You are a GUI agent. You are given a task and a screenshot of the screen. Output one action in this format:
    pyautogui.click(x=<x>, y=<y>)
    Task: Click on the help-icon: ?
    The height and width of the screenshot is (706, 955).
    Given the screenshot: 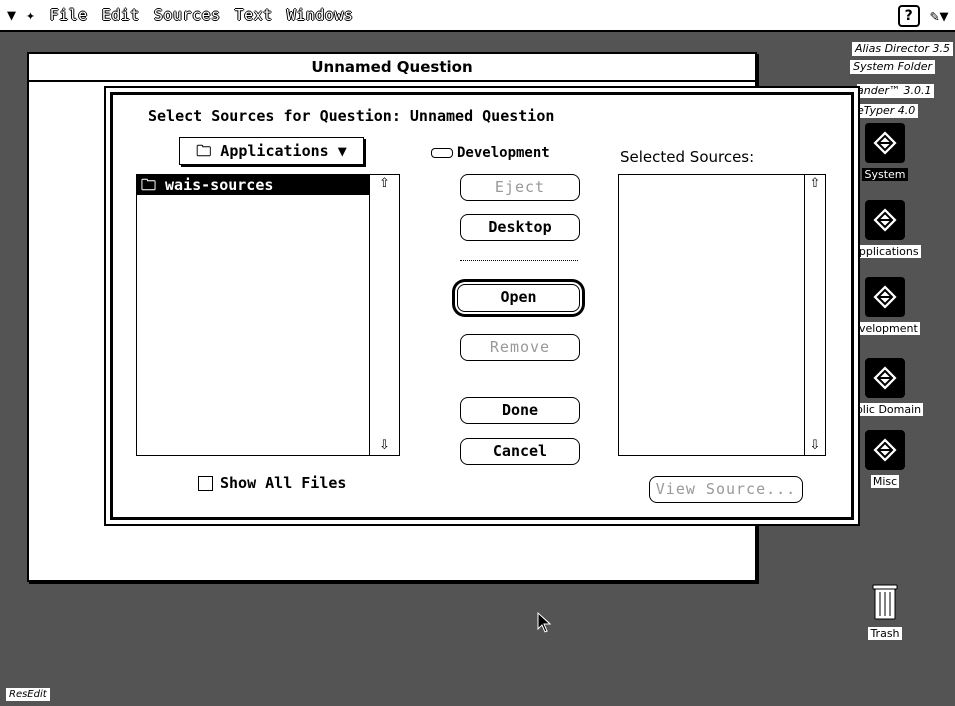 What is the action you would take?
    pyautogui.click(x=908, y=16)
    